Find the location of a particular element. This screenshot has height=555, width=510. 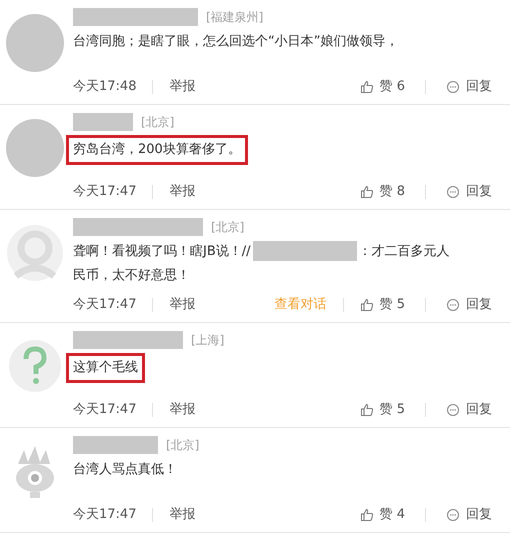

comment-text: 穷岛台湾，200块算奢侈了。 is located at coordinates (157, 149).